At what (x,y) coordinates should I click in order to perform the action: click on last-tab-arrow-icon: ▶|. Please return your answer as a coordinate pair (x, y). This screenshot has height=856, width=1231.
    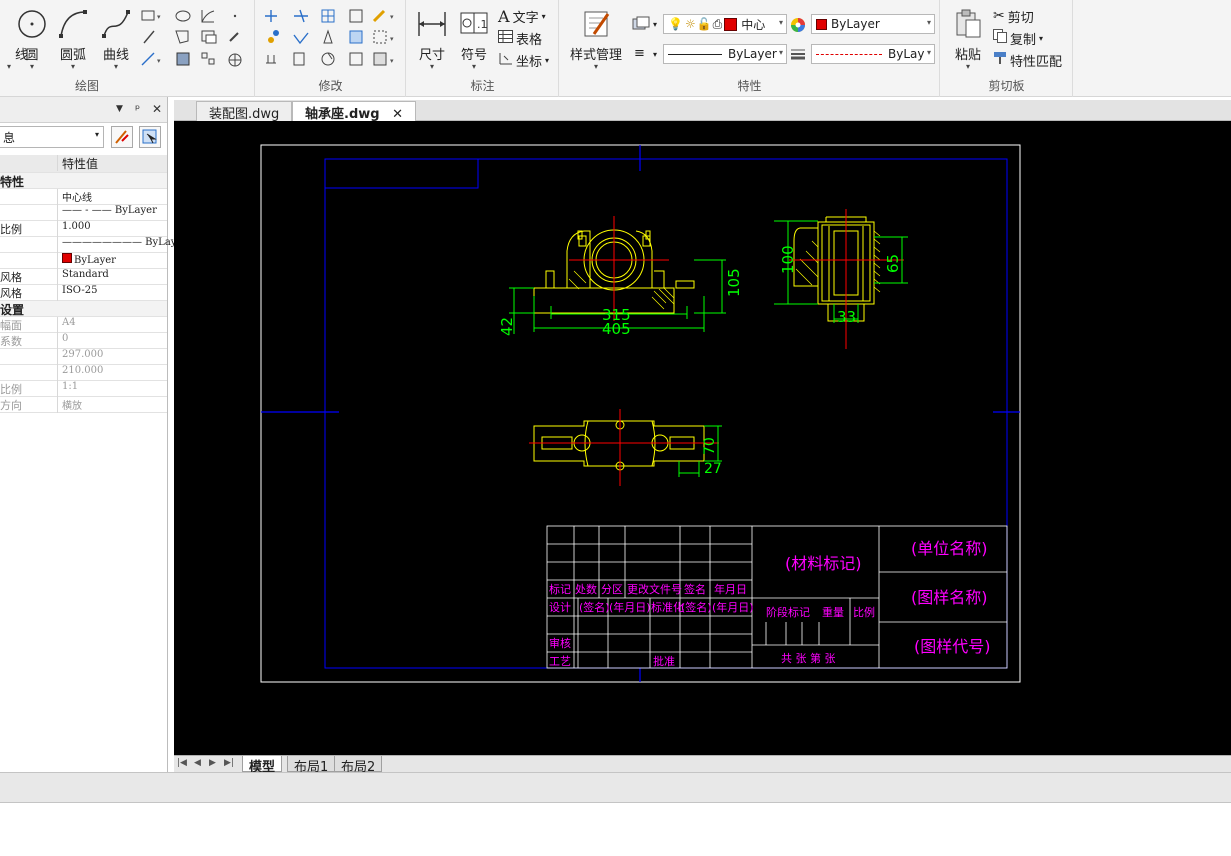
    Looking at the image, I should click on (229, 763).